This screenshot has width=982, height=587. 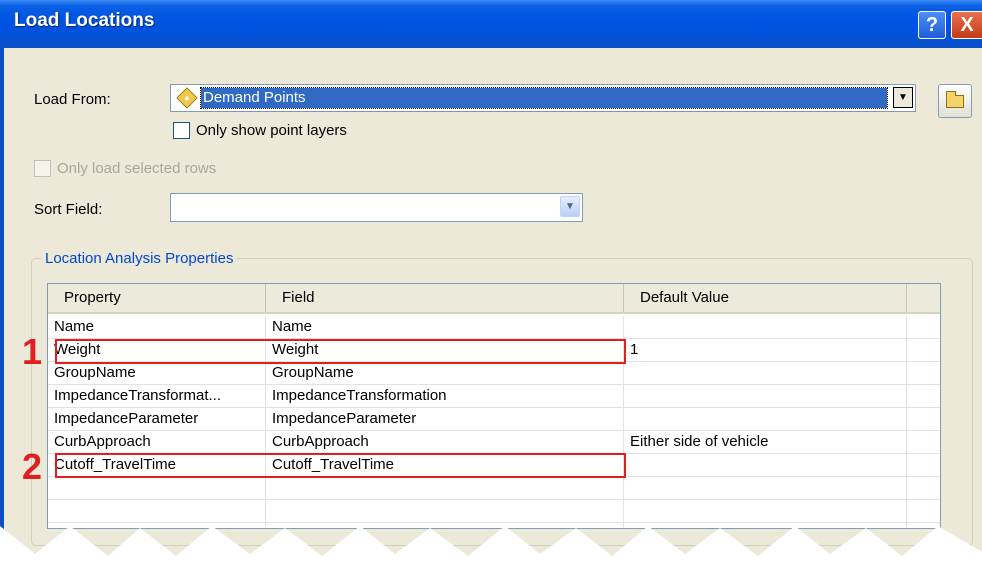 I want to click on group-title: Location Analysis Properties, so click(x=139, y=258).